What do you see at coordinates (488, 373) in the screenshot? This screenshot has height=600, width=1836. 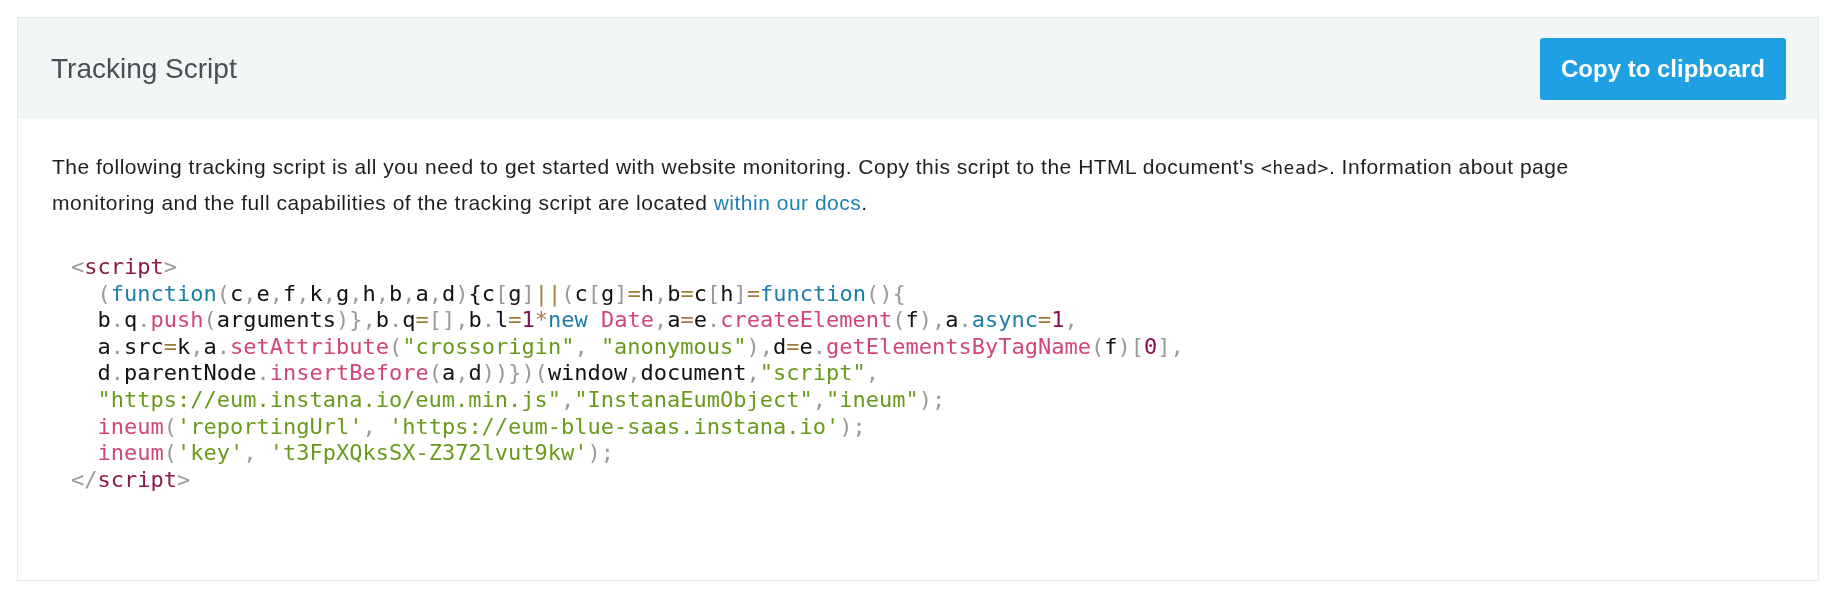 I see `code-line: d.parentNode.insertBefore(a,d))})(window,document,"script",` at bounding box center [488, 373].